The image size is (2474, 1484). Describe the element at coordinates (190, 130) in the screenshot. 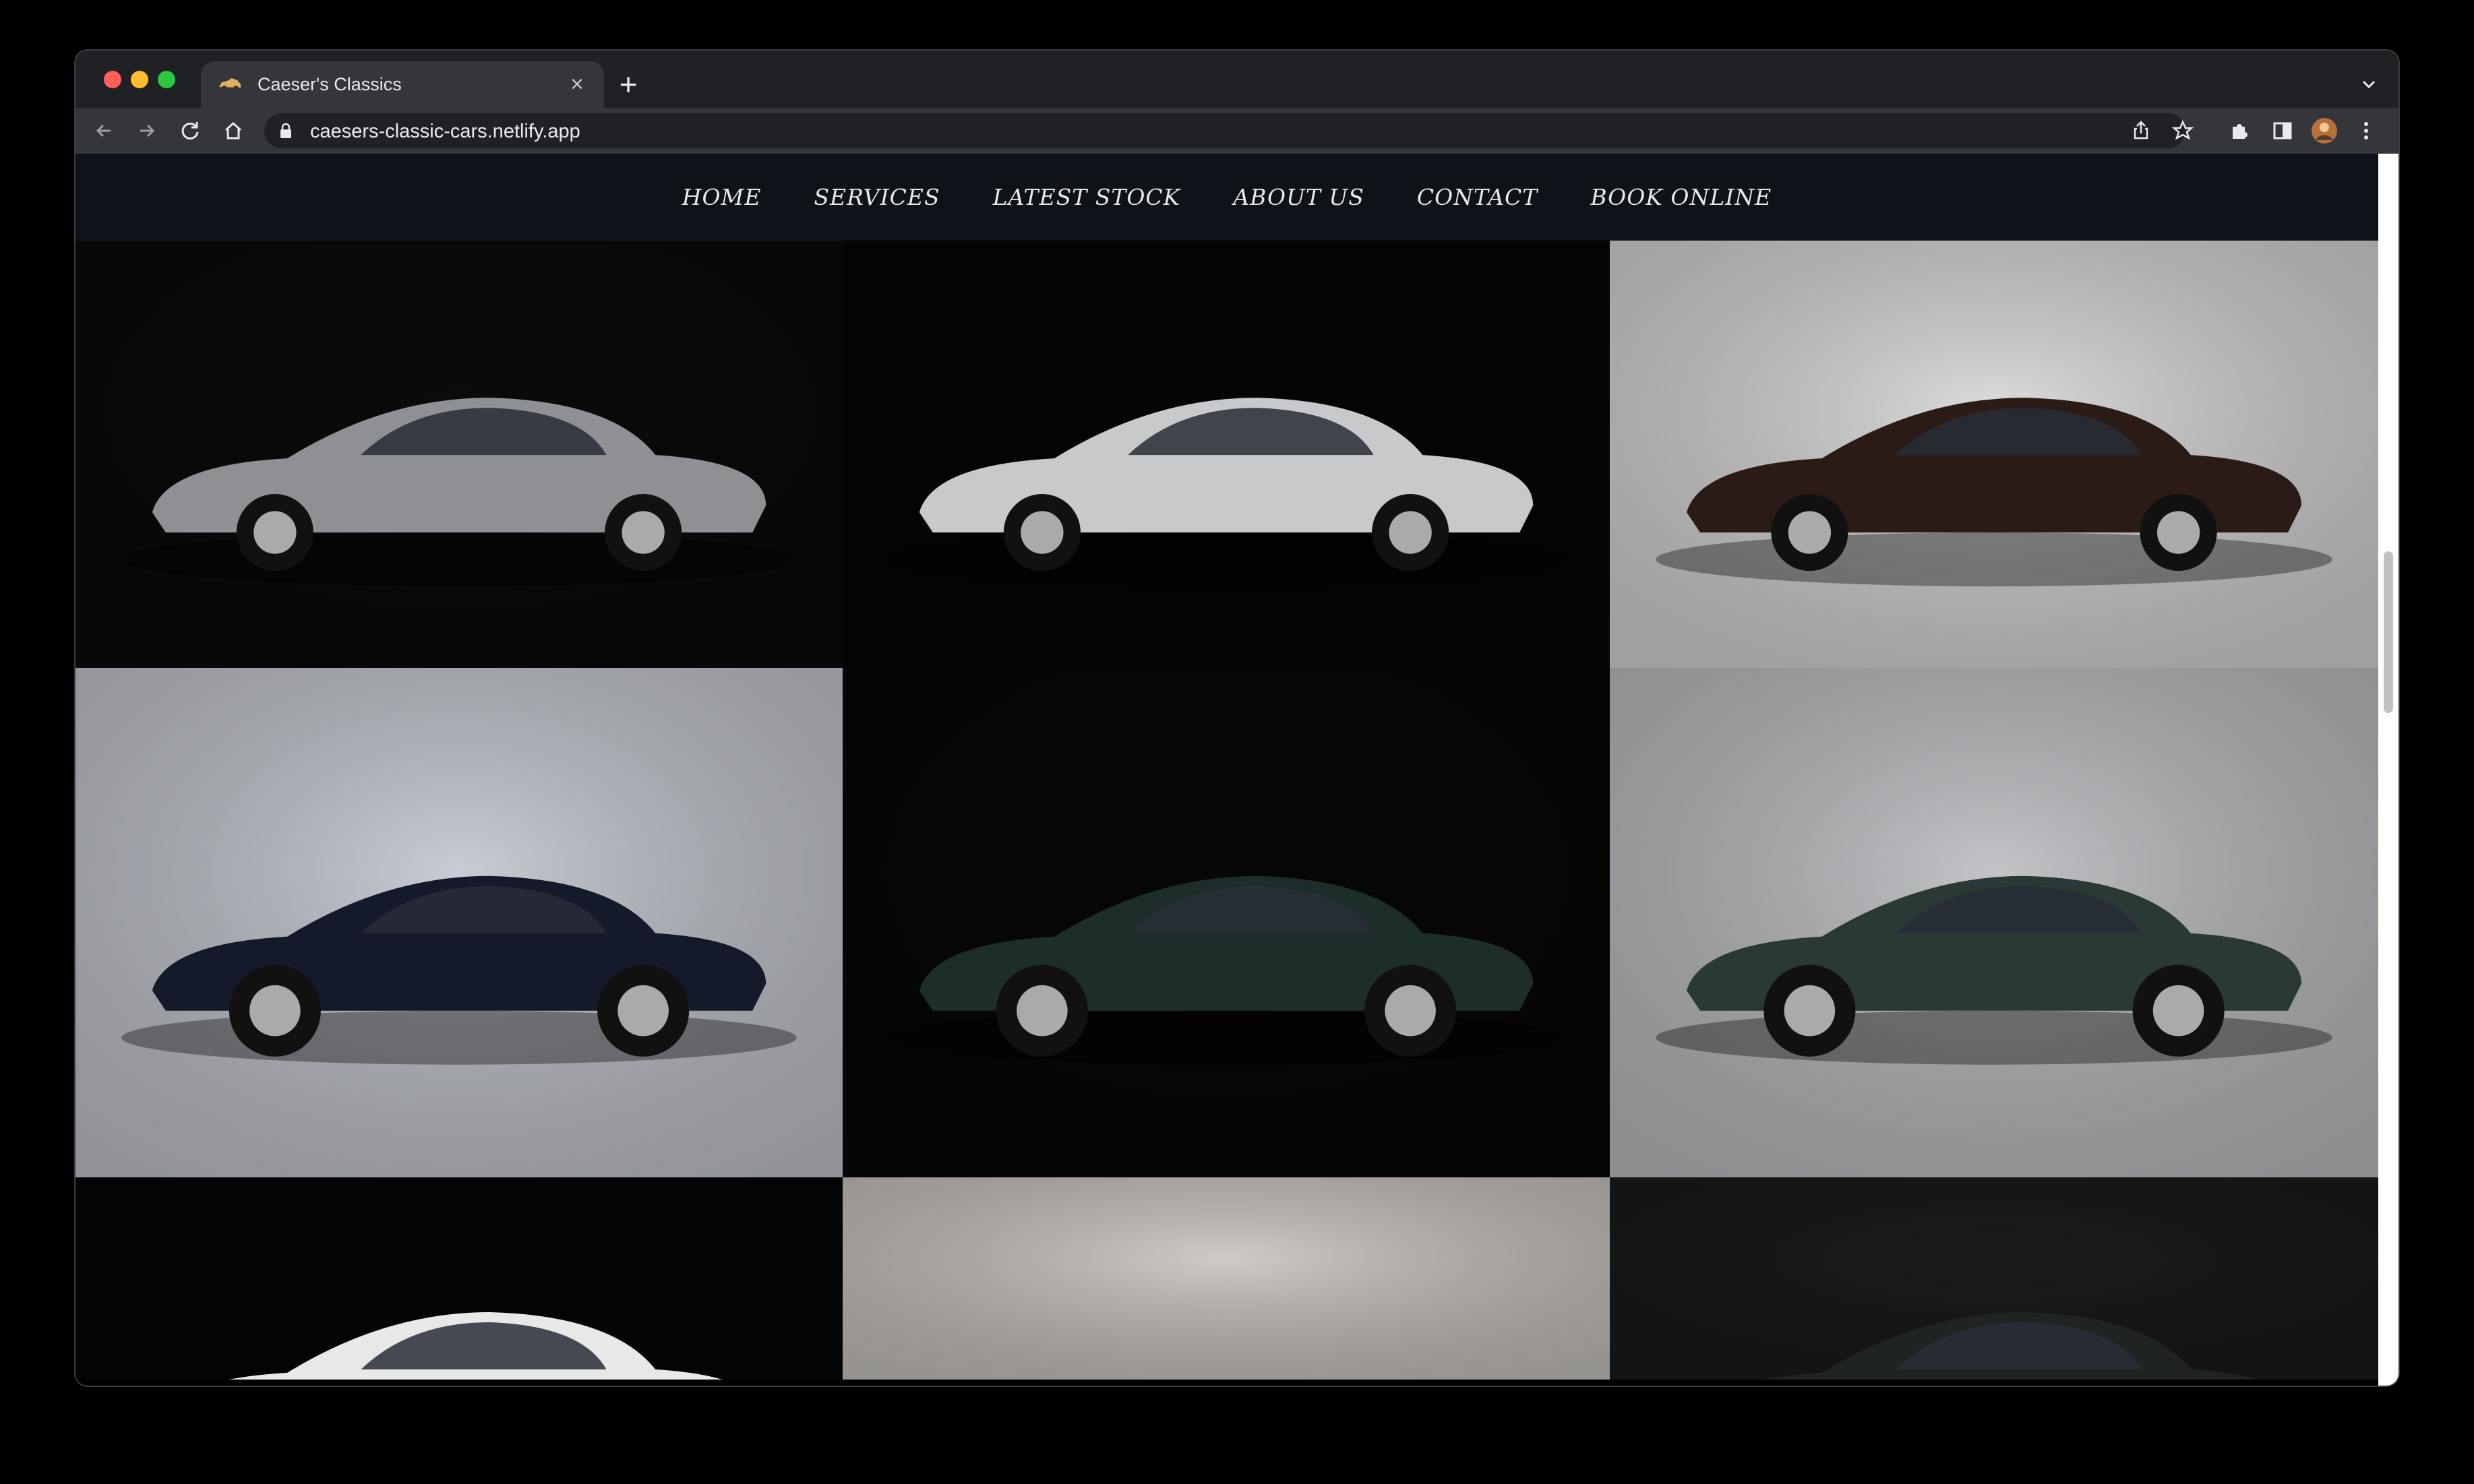

I see `reload-icon` at that location.